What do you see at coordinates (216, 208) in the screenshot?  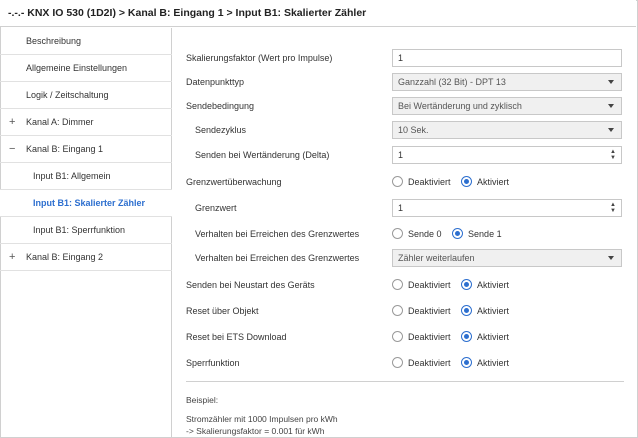 I see `param-label: Grenzwert` at bounding box center [216, 208].